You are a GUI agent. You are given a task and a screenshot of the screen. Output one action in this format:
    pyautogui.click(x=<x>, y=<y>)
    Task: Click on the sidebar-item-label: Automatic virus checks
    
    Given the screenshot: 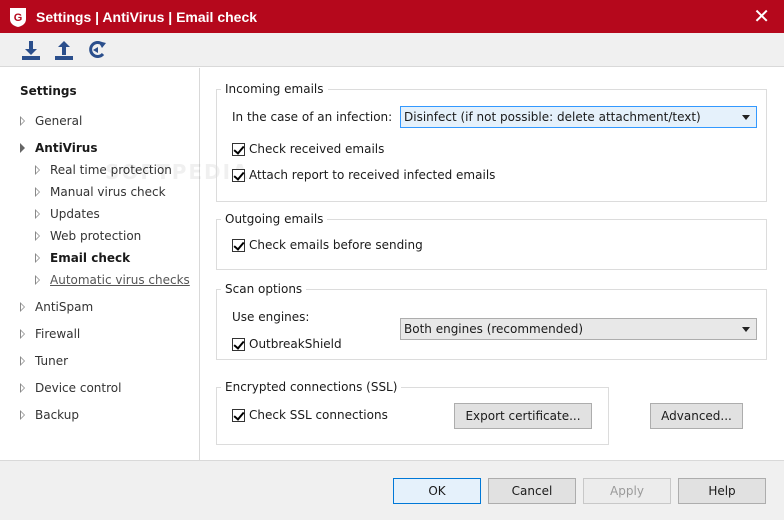 What is the action you would take?
    pyautogui.click(x=120, y=280)
    